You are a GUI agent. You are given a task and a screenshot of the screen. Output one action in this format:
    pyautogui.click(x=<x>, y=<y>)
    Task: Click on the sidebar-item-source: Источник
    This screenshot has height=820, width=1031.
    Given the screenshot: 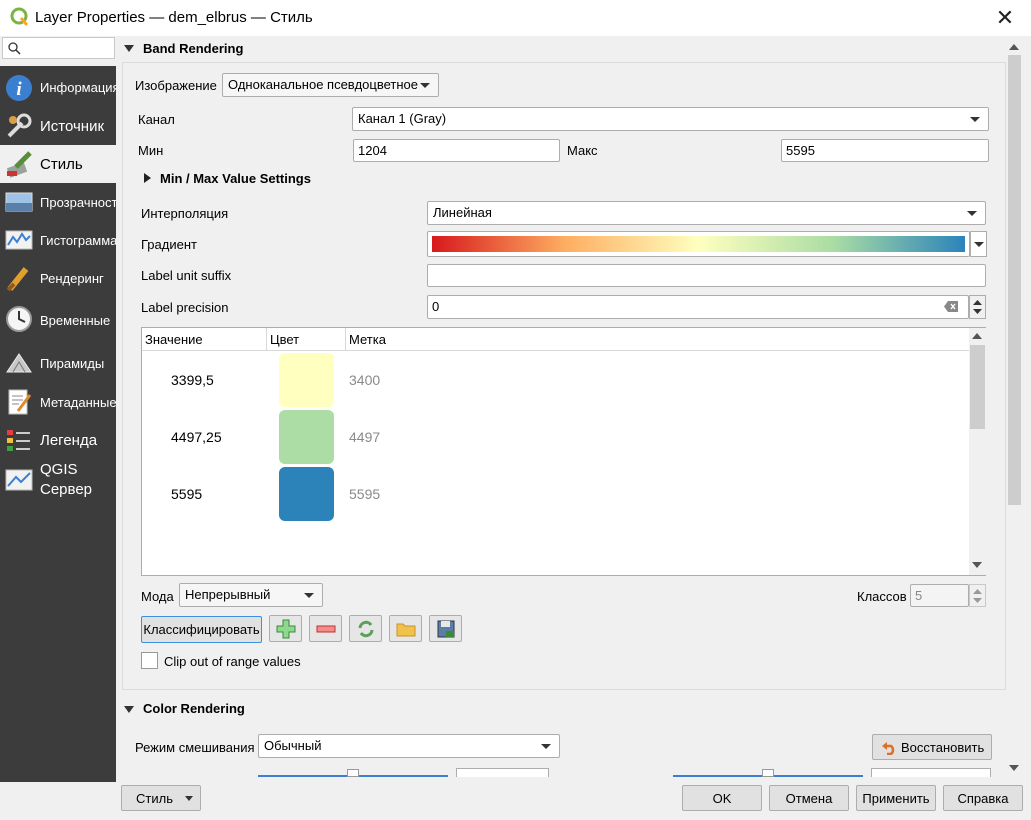 What is the action you would take?
    pyautogui.click(x=58, y=126)
    